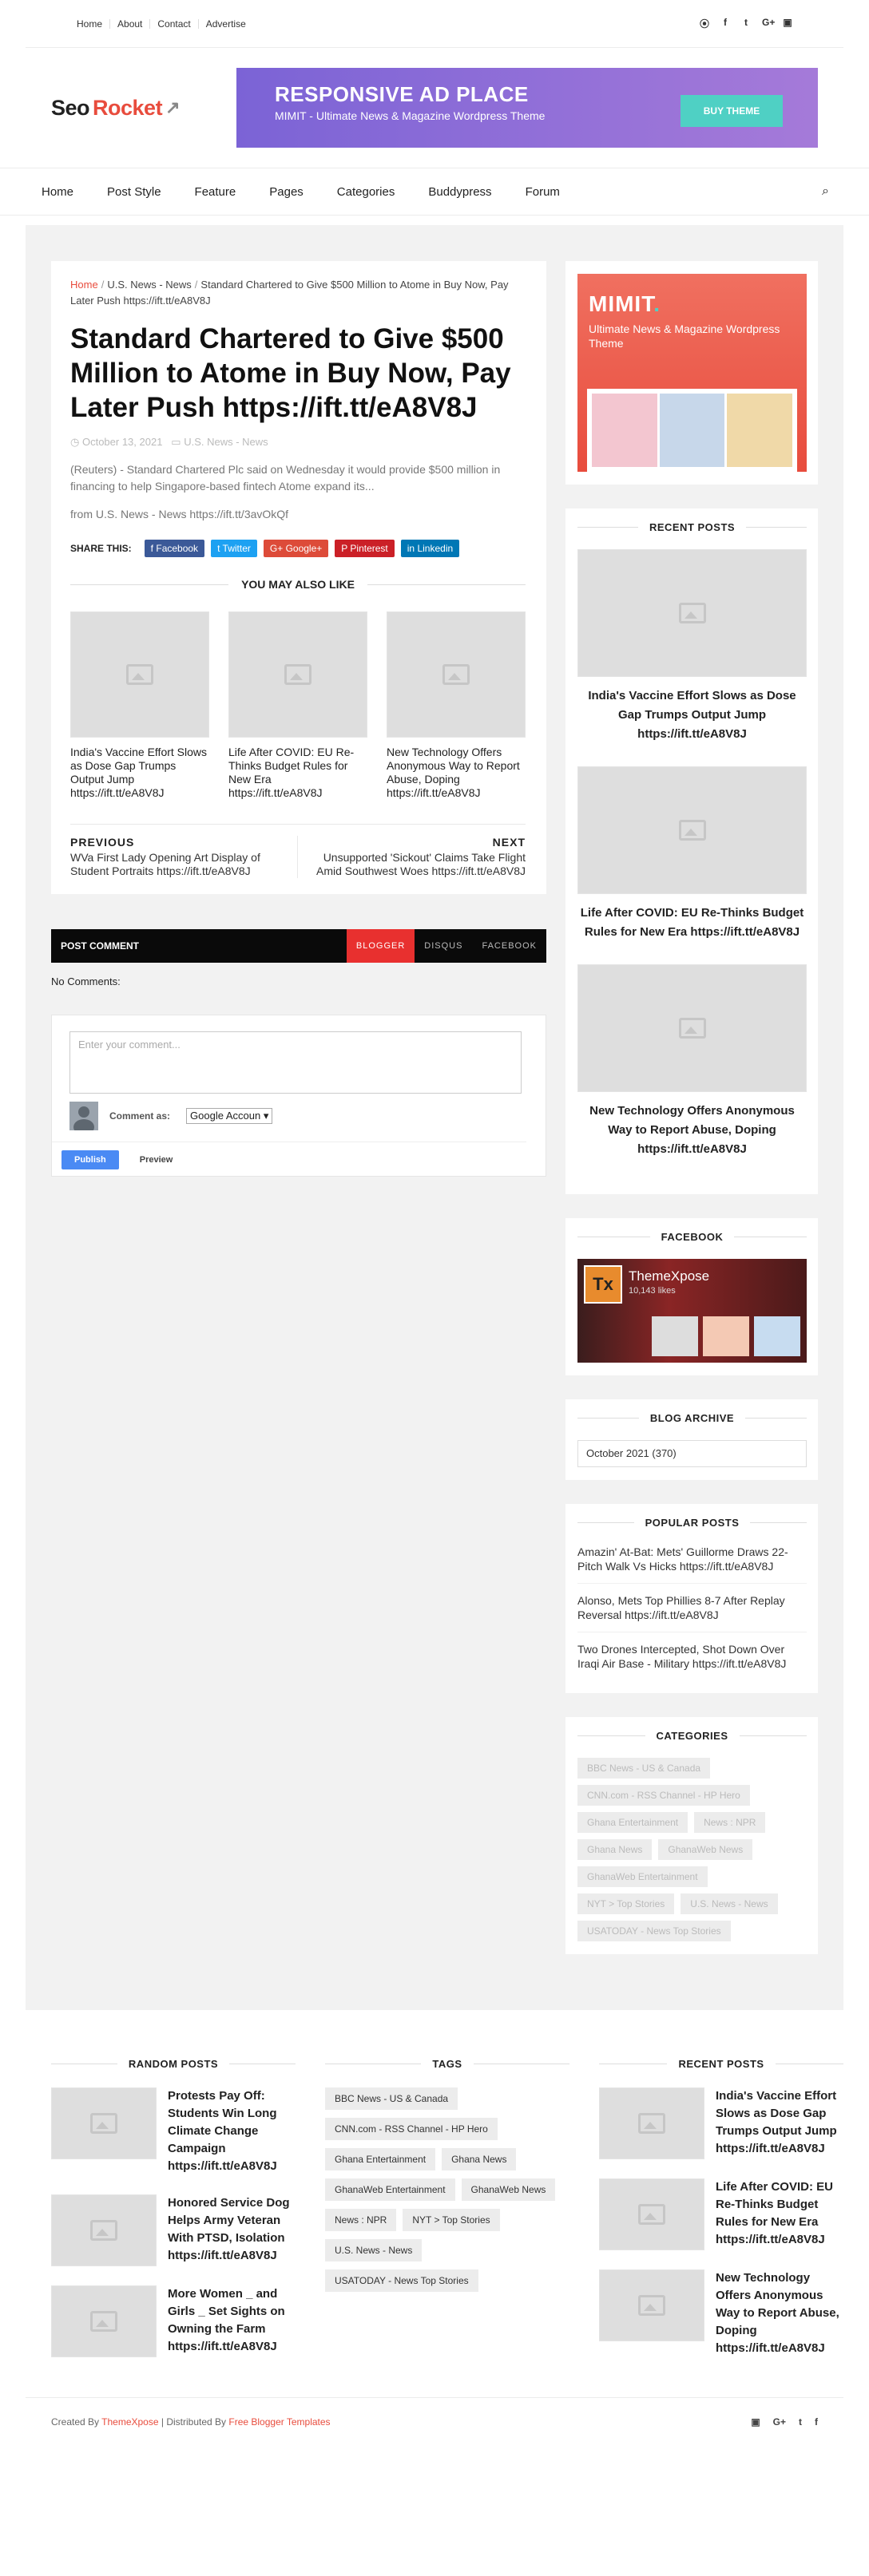  What do you see at coordinates (391, 2098) in the screenshot?
I see `footer-tag: BBC News - US & Canada` at bounding box center [391, 2098].